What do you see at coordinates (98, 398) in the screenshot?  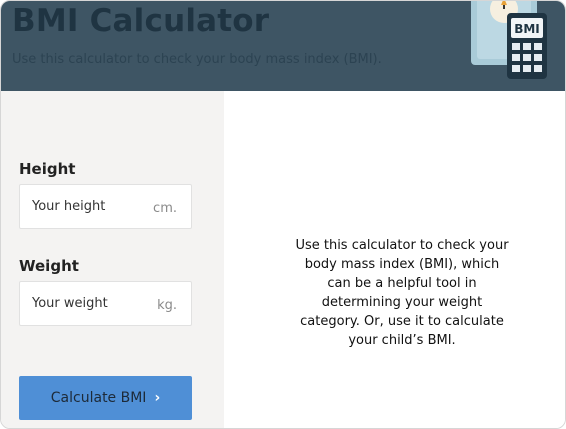 I see `calculate-bmi-label: Calculate BMI` at bounding box center [98, 398].